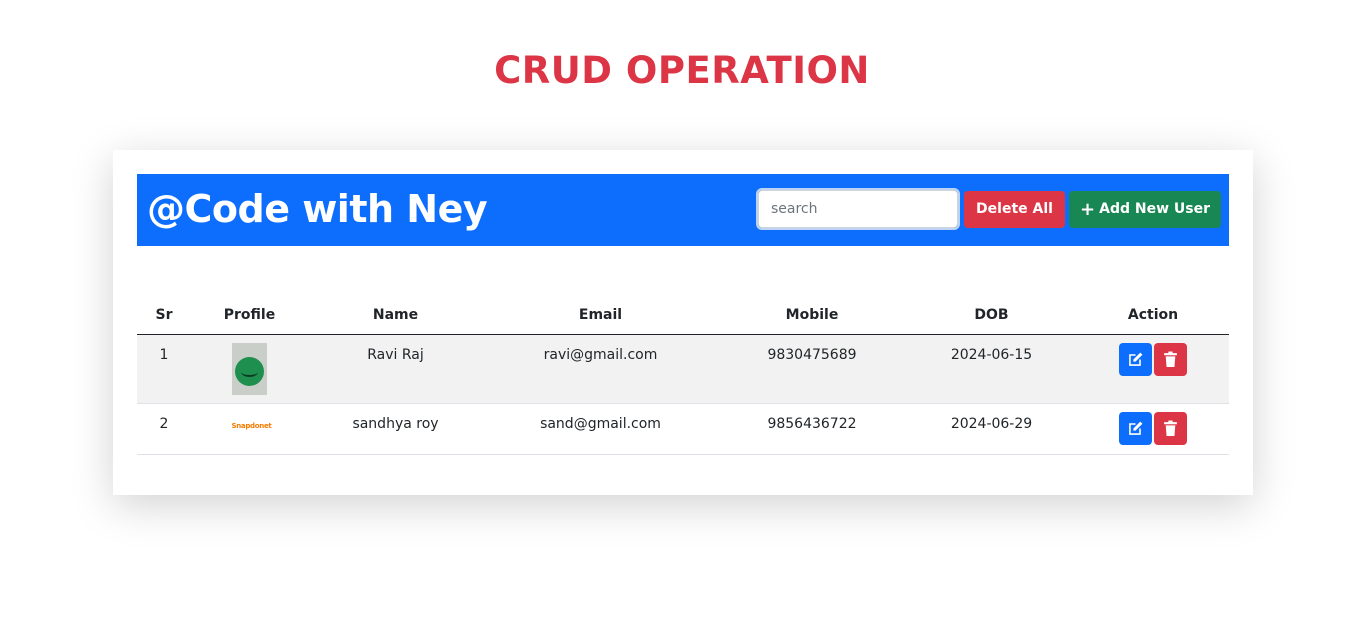  What do you see at coordinates (251, 426) in the screenshot?
I see `profile-image: Snapdonet` at bounding box center [251, 426].